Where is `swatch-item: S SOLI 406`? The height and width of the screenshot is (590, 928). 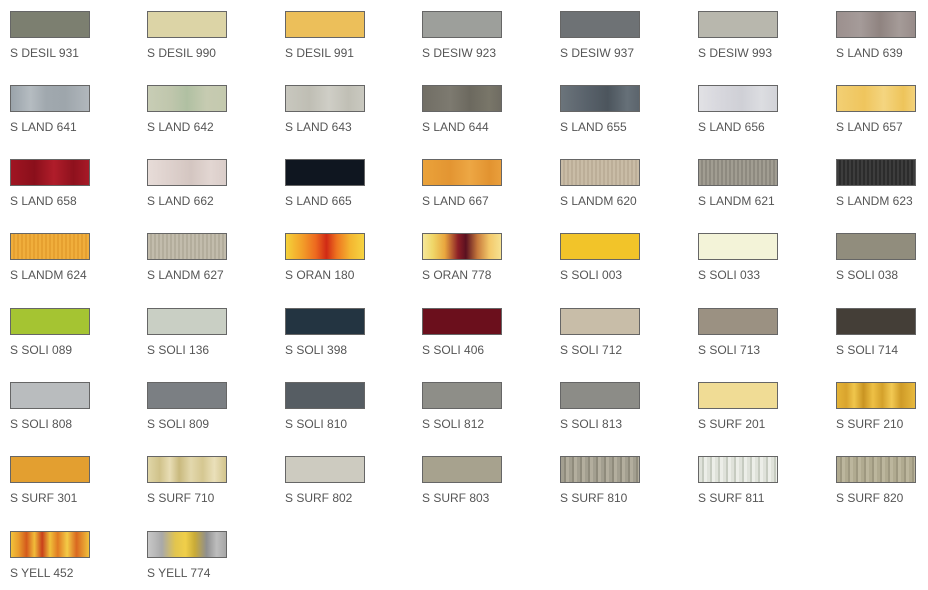
swatch-item: S SOLI 406 is located at coordinates (472, 332).